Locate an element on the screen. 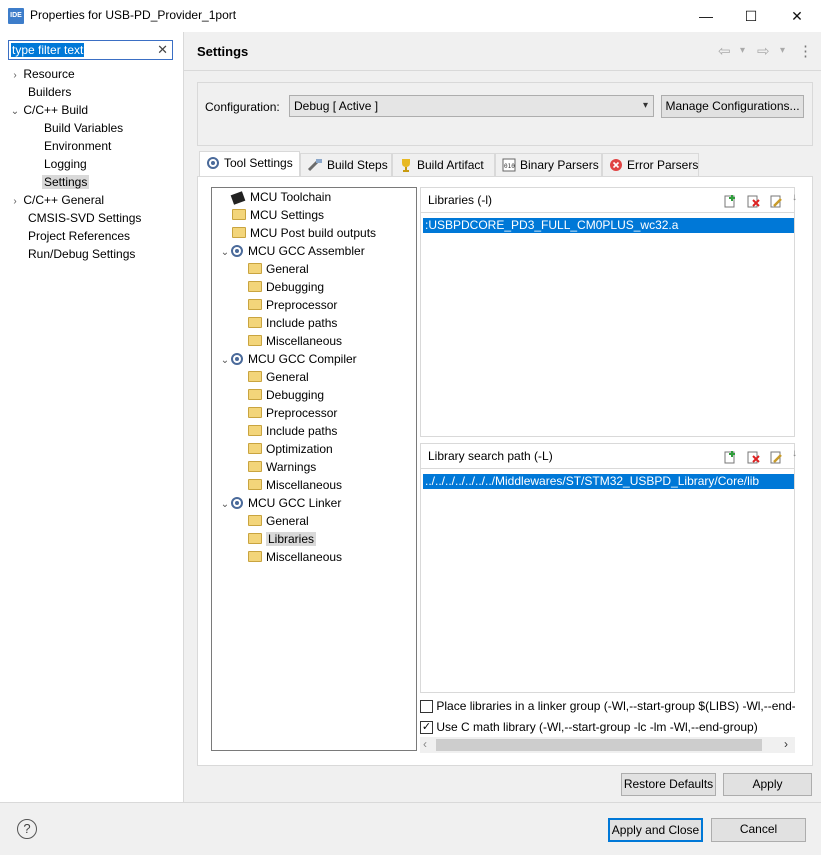 This screenshot has height=855, width=821. nav-item-cpp-general: › C/C++ General is located at coordinates (75, 200).